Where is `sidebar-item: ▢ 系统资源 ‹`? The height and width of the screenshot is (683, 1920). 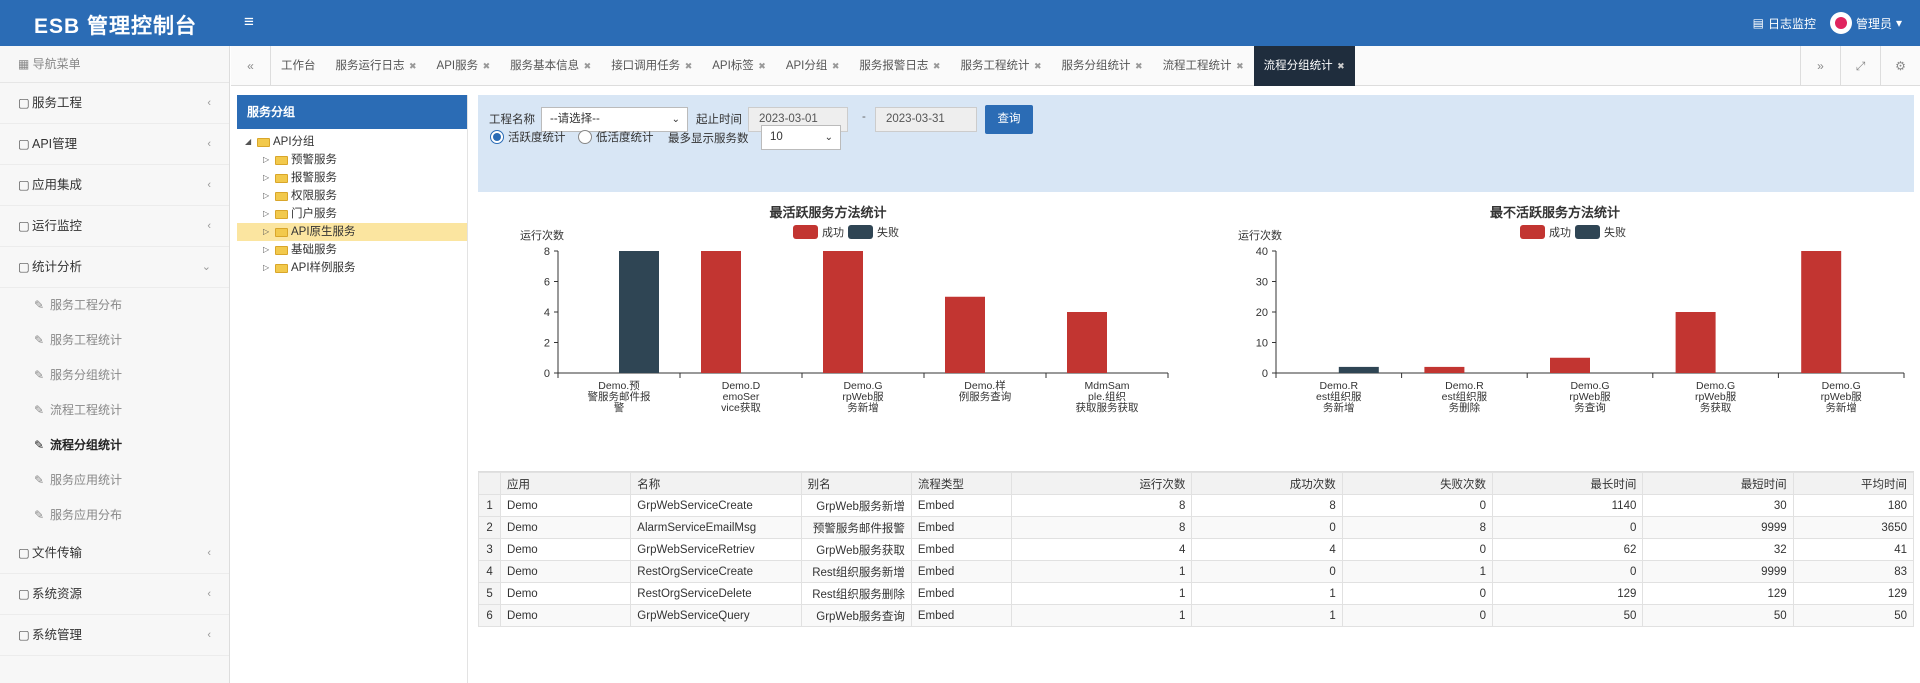
sidebar-item: ▢ 系统资源 ‹ is located at coordinates (114, 594).